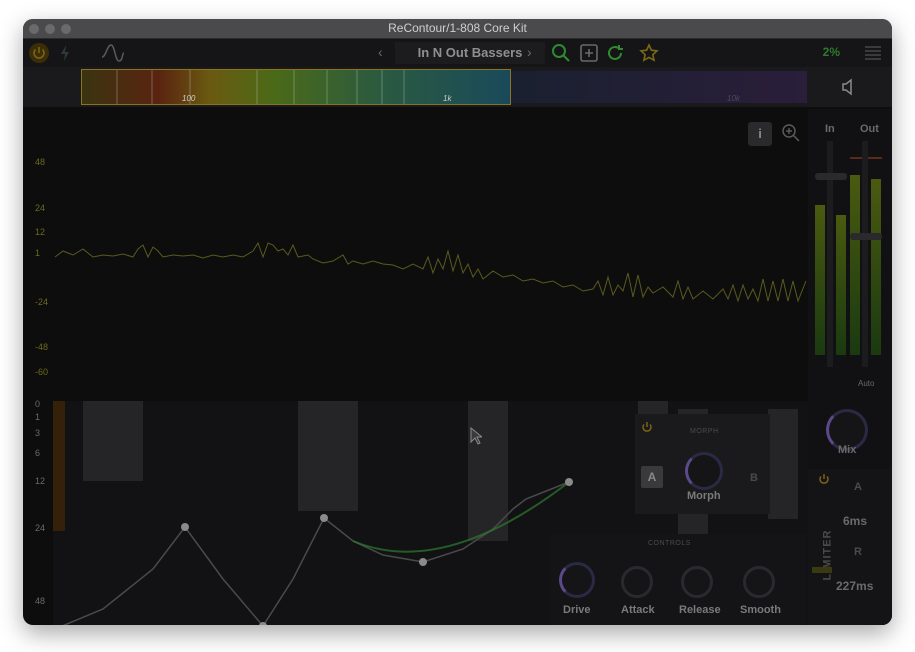  I want to click on next-preset-button: ›, so click(529, 52).